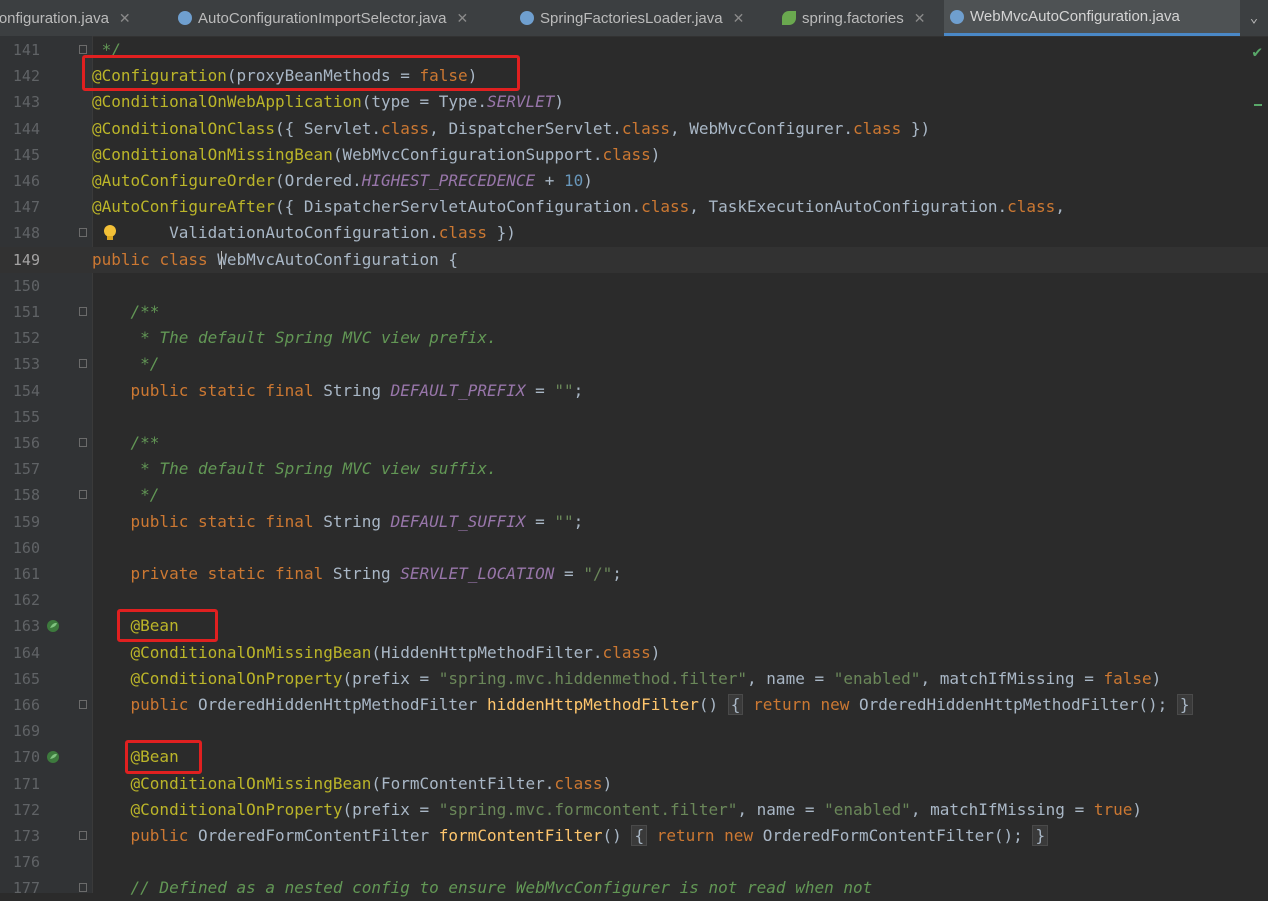 The height and width of the screenshot is (901, 1268). I want to click on chevron-down-icon: ⌄, so click(1254, 18).